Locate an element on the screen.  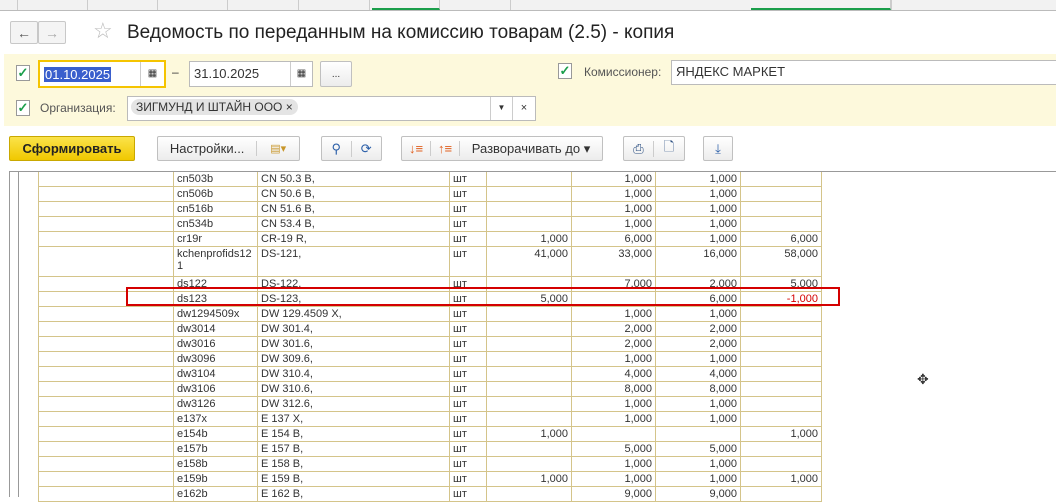
table-row: e158b E 158 B, шт 1,000 1,000 is located at coordinates (430, 464).